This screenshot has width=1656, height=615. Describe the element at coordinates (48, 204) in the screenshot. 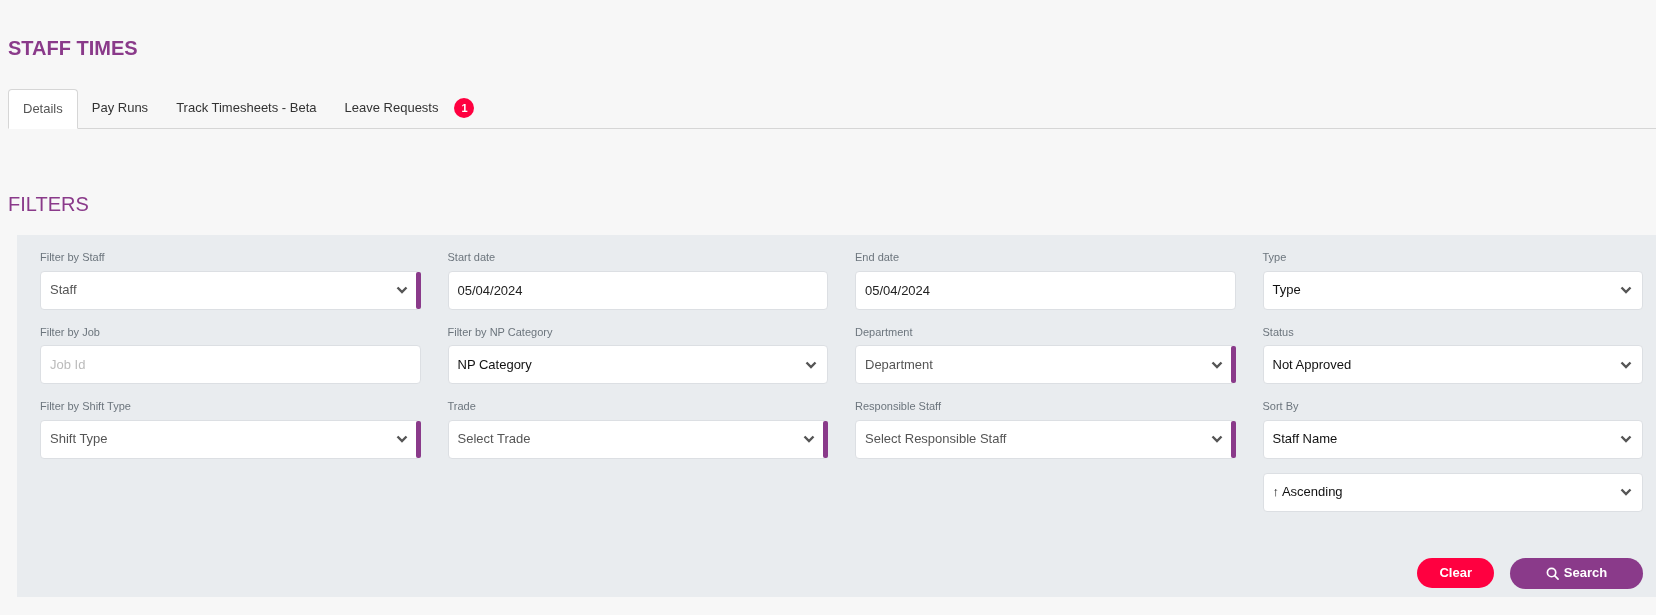

I see `section-heading: FILTERS` at that location.